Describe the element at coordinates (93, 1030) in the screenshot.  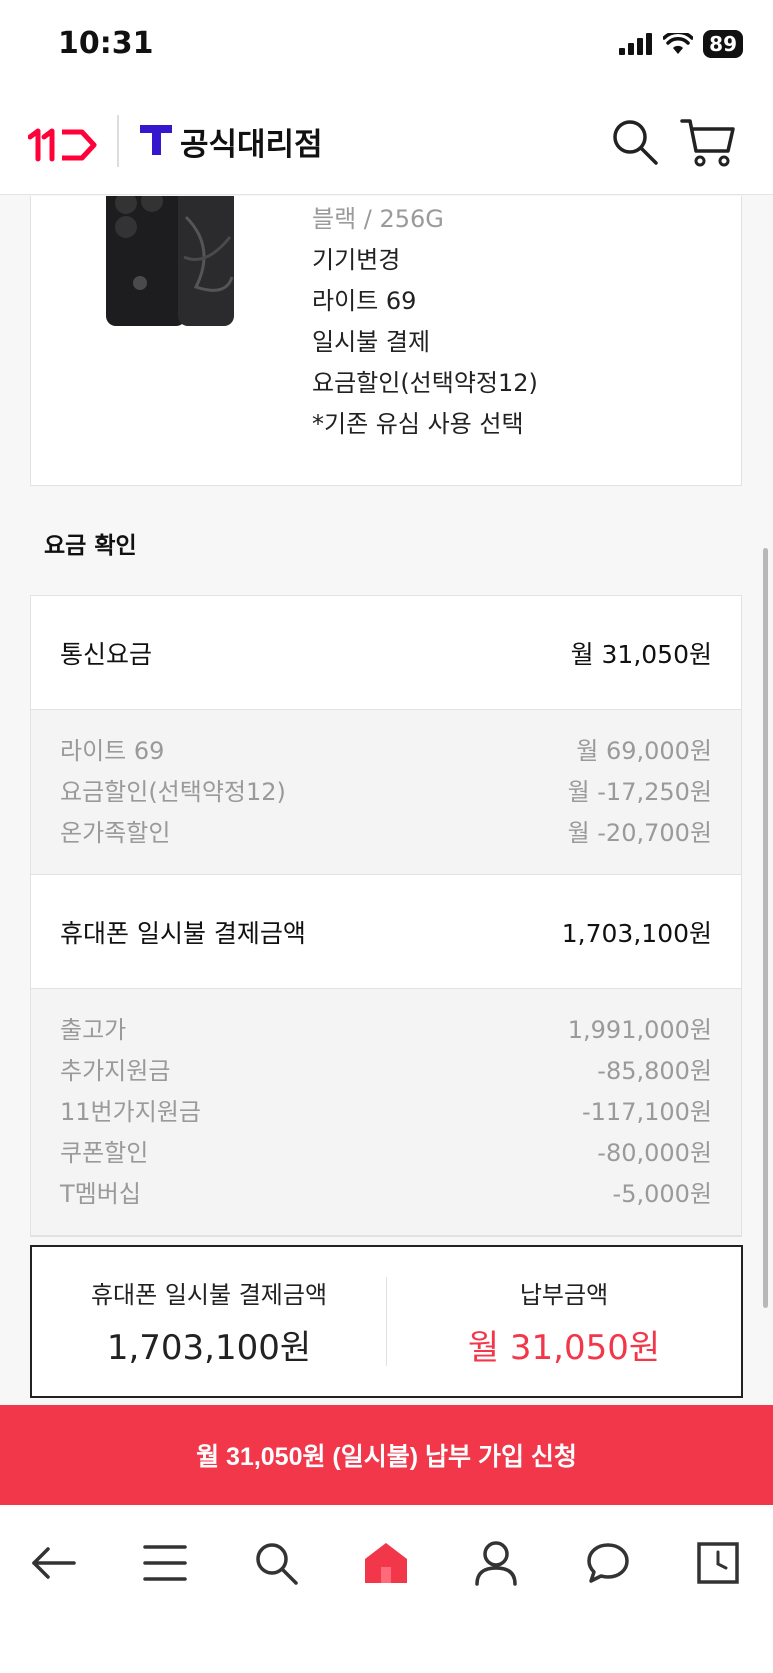
I see `detail-label: 출고가` at that location.